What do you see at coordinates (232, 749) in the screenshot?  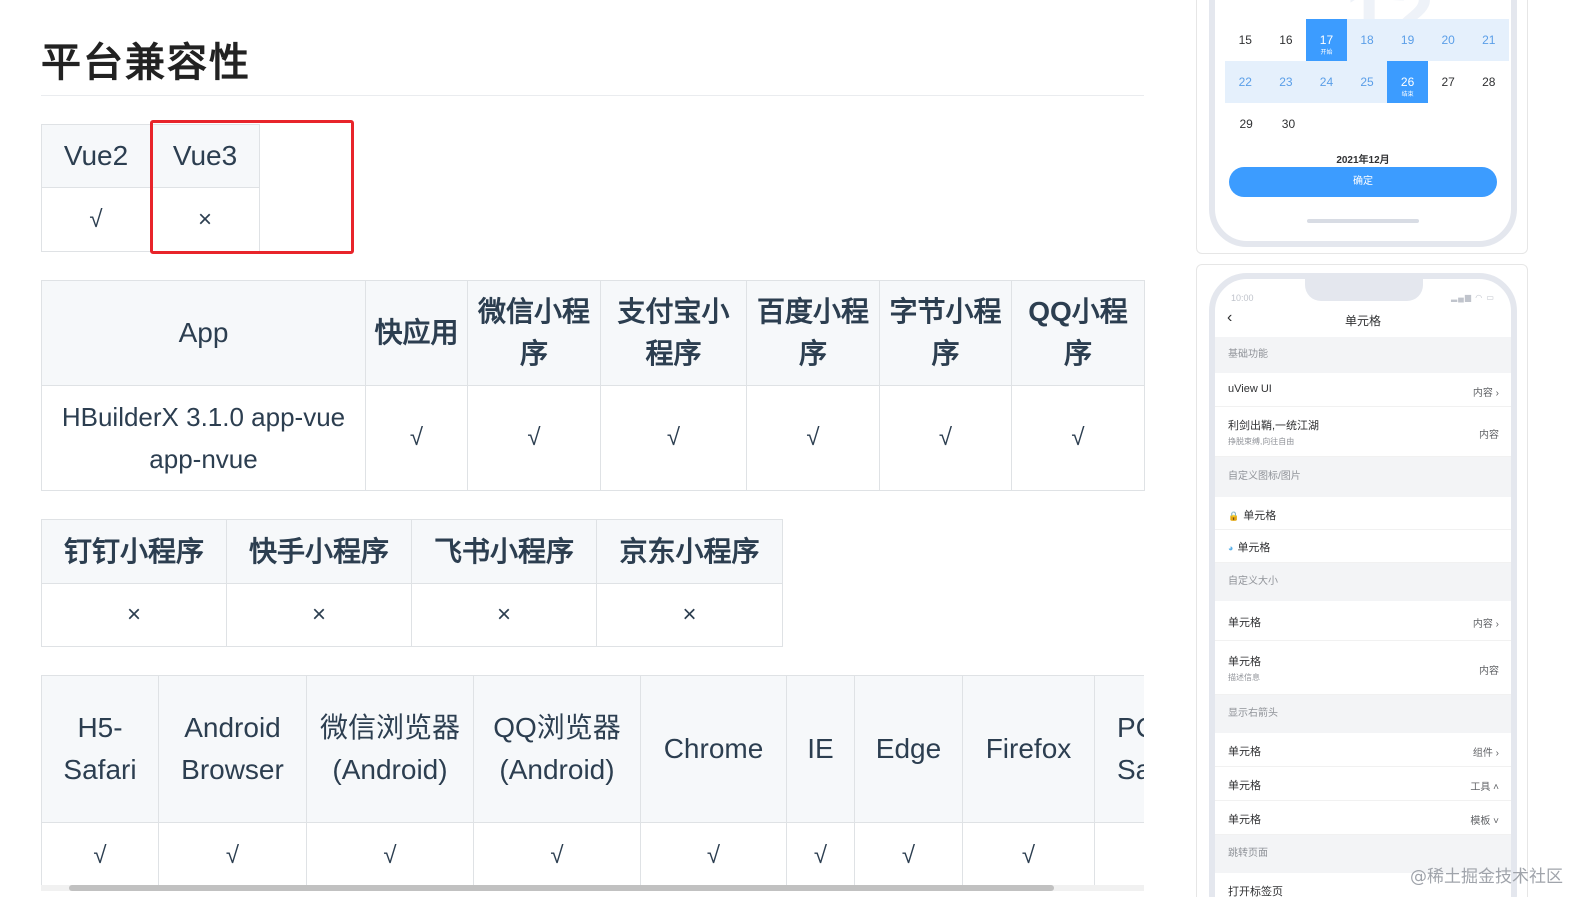 I see `table-header-cell: Android Browser` at bounding box center [232, 749].